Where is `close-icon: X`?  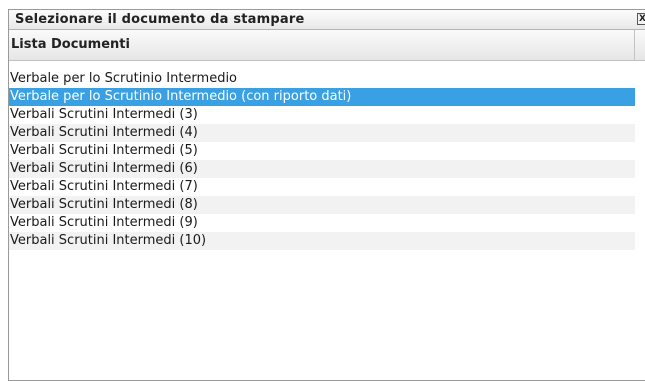
close-icon: X is located at coordinates (641, 19).